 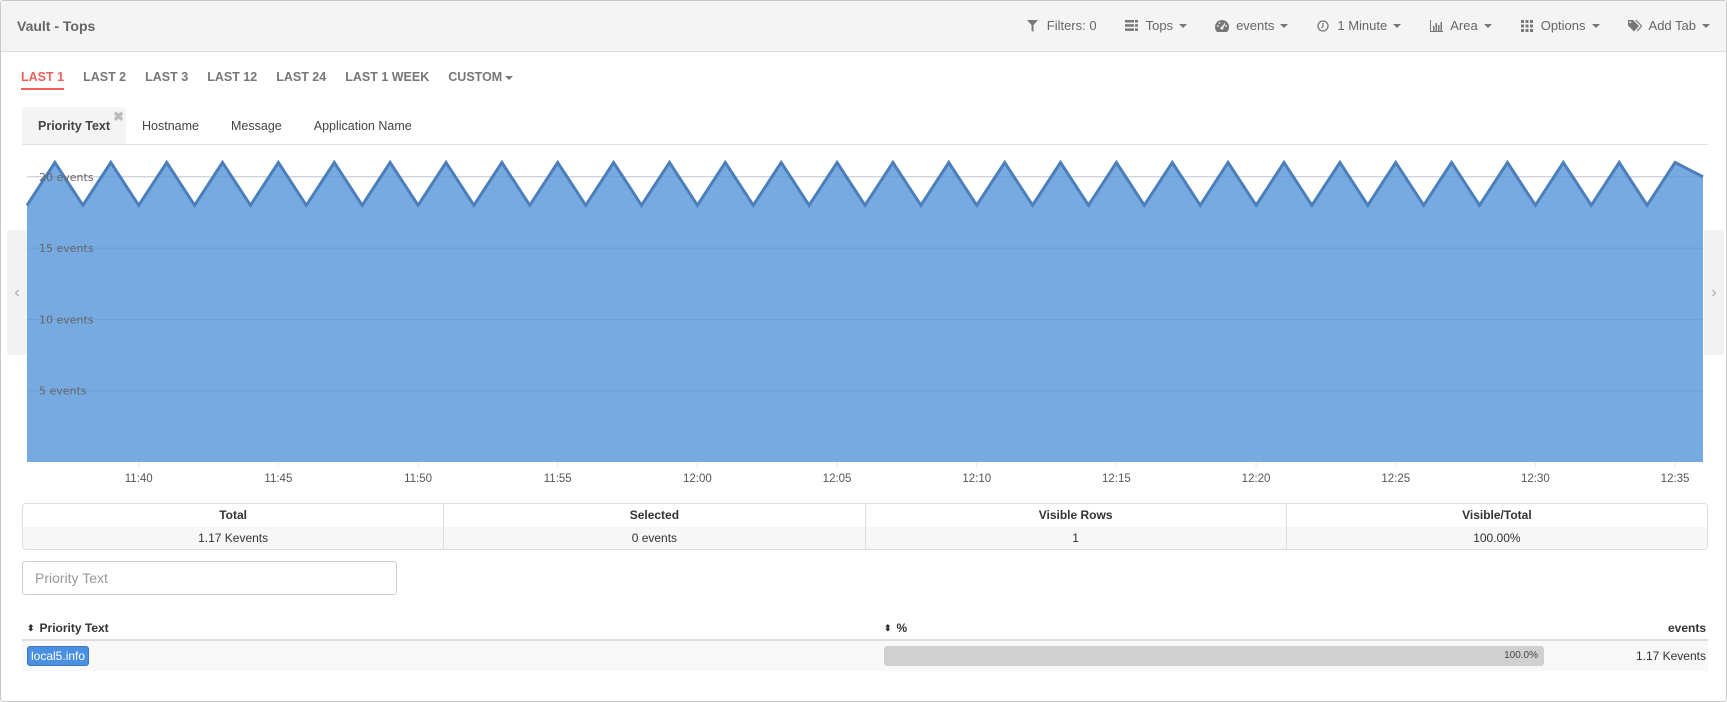 I want to click on x-tick-label: 12:30, so click(x=1535, y=479).